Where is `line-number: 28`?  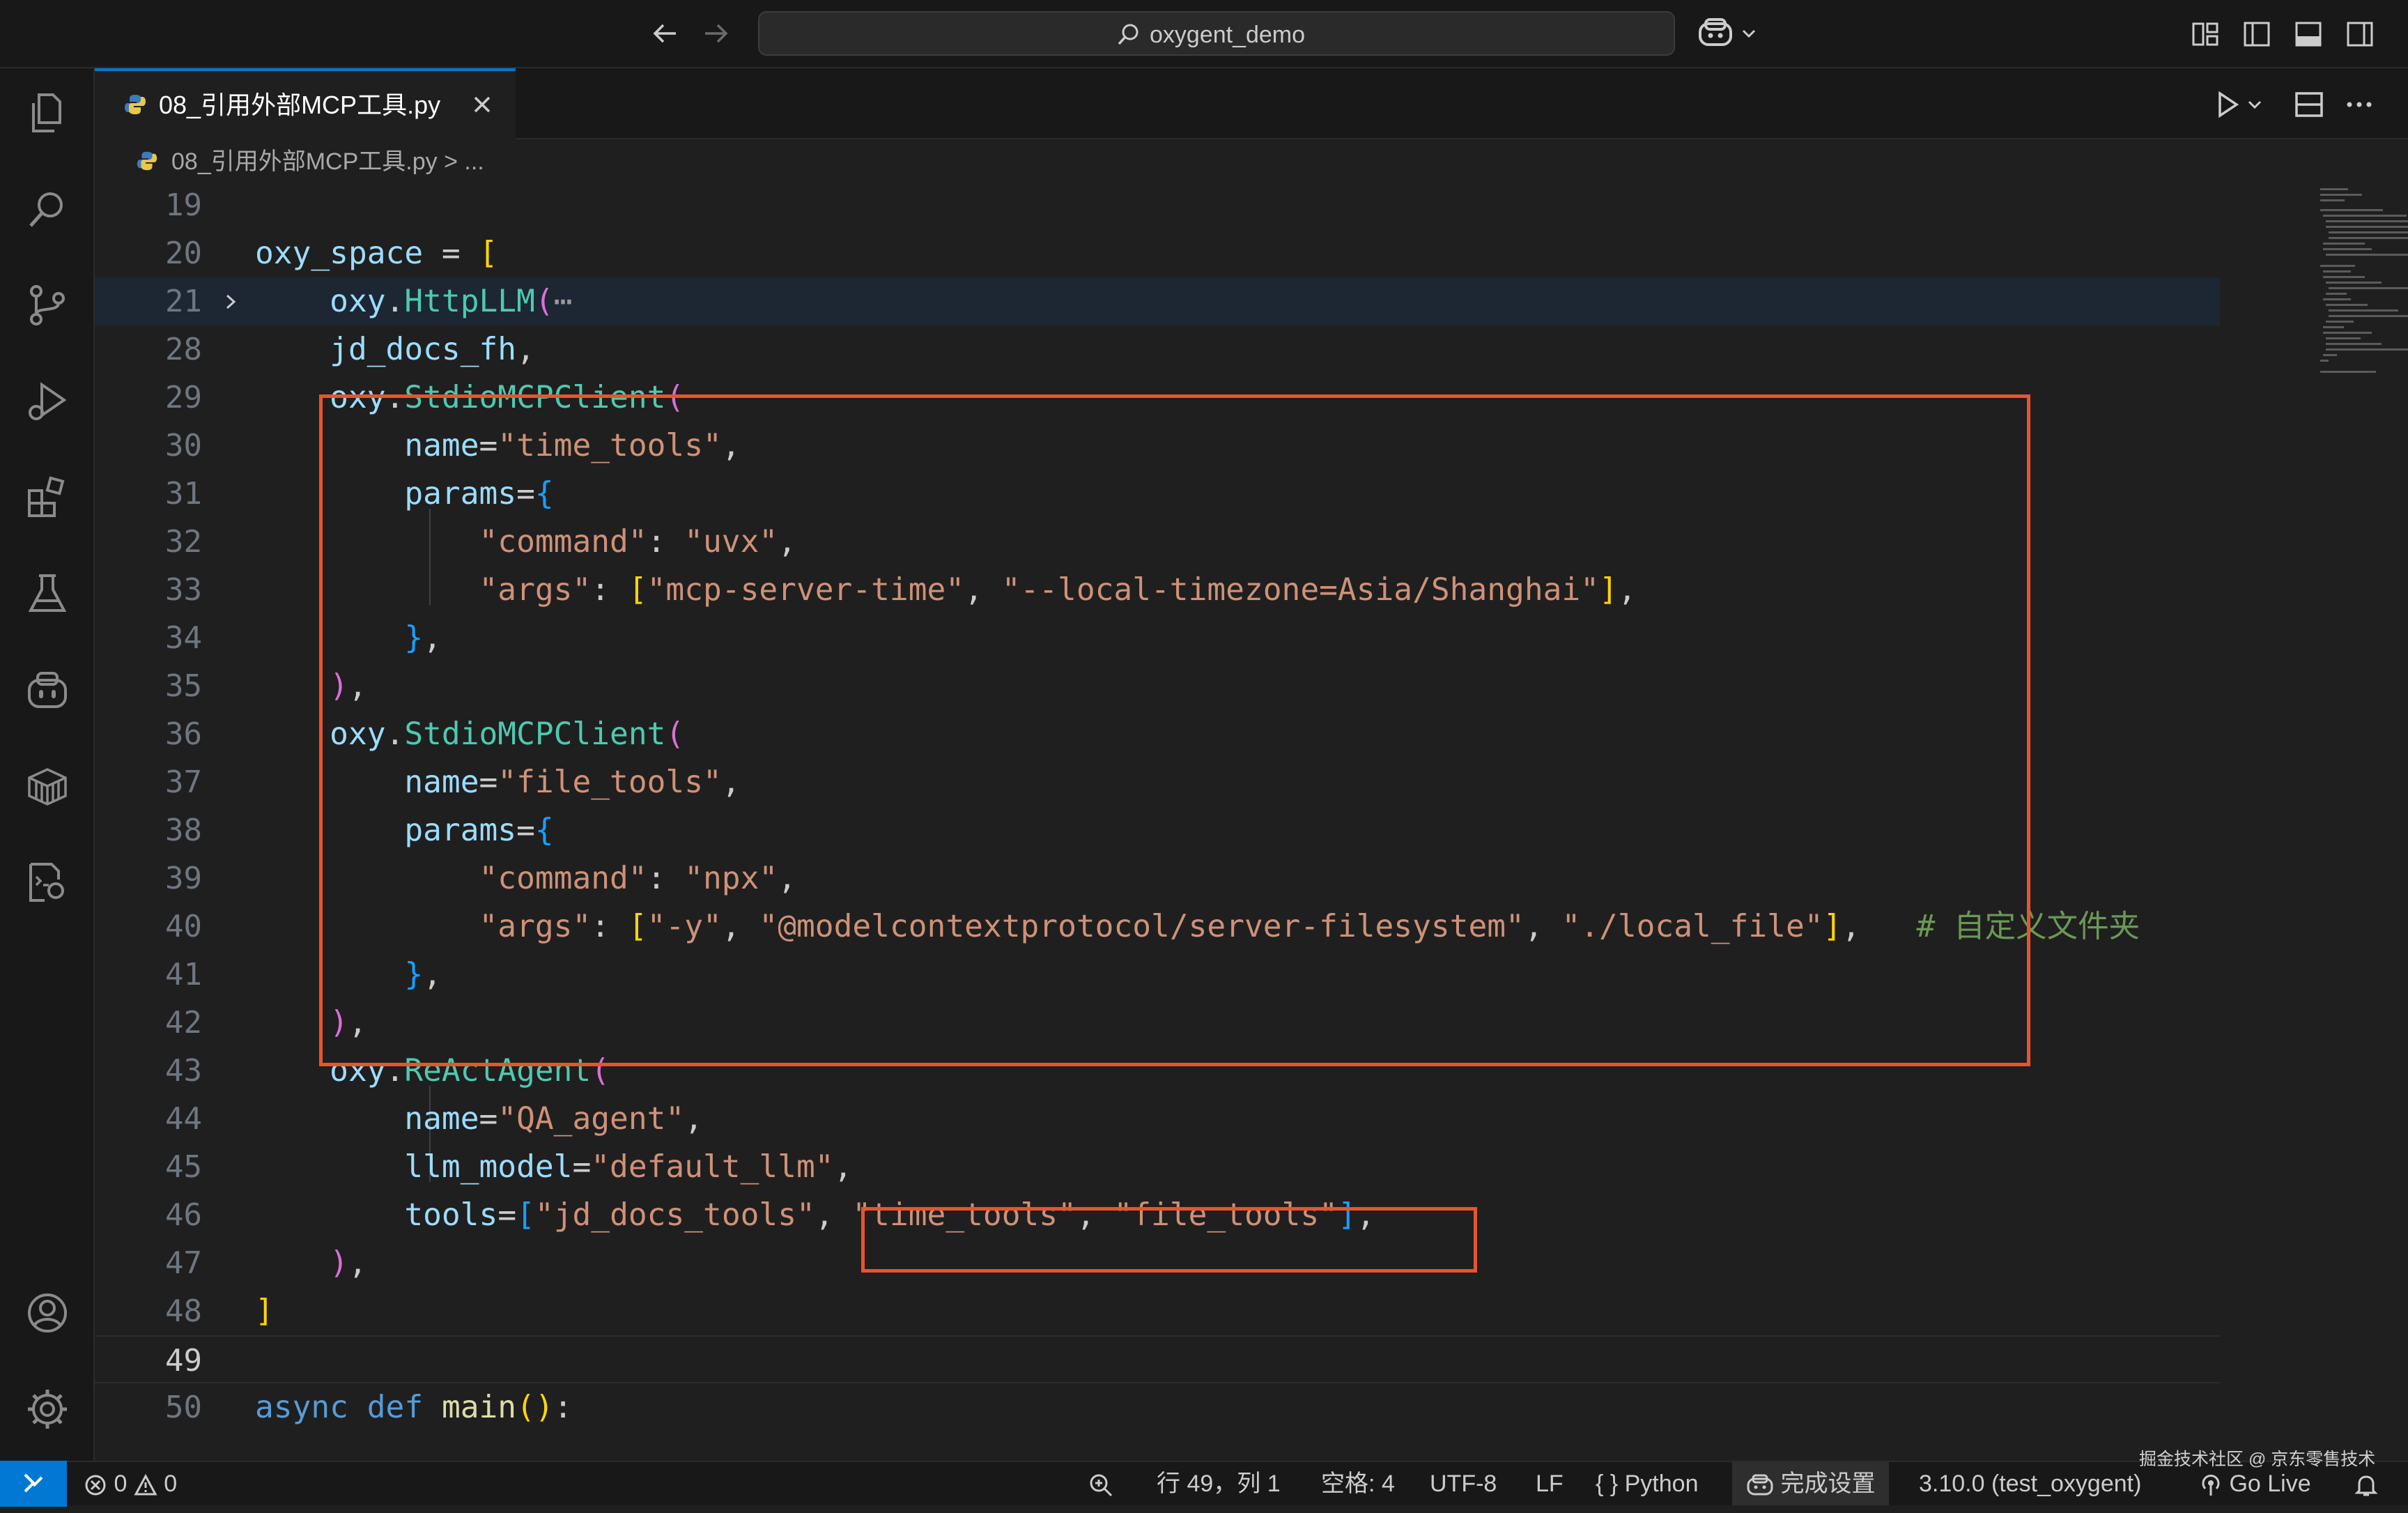
line-number: 28 is located at coordinates (184, 349).